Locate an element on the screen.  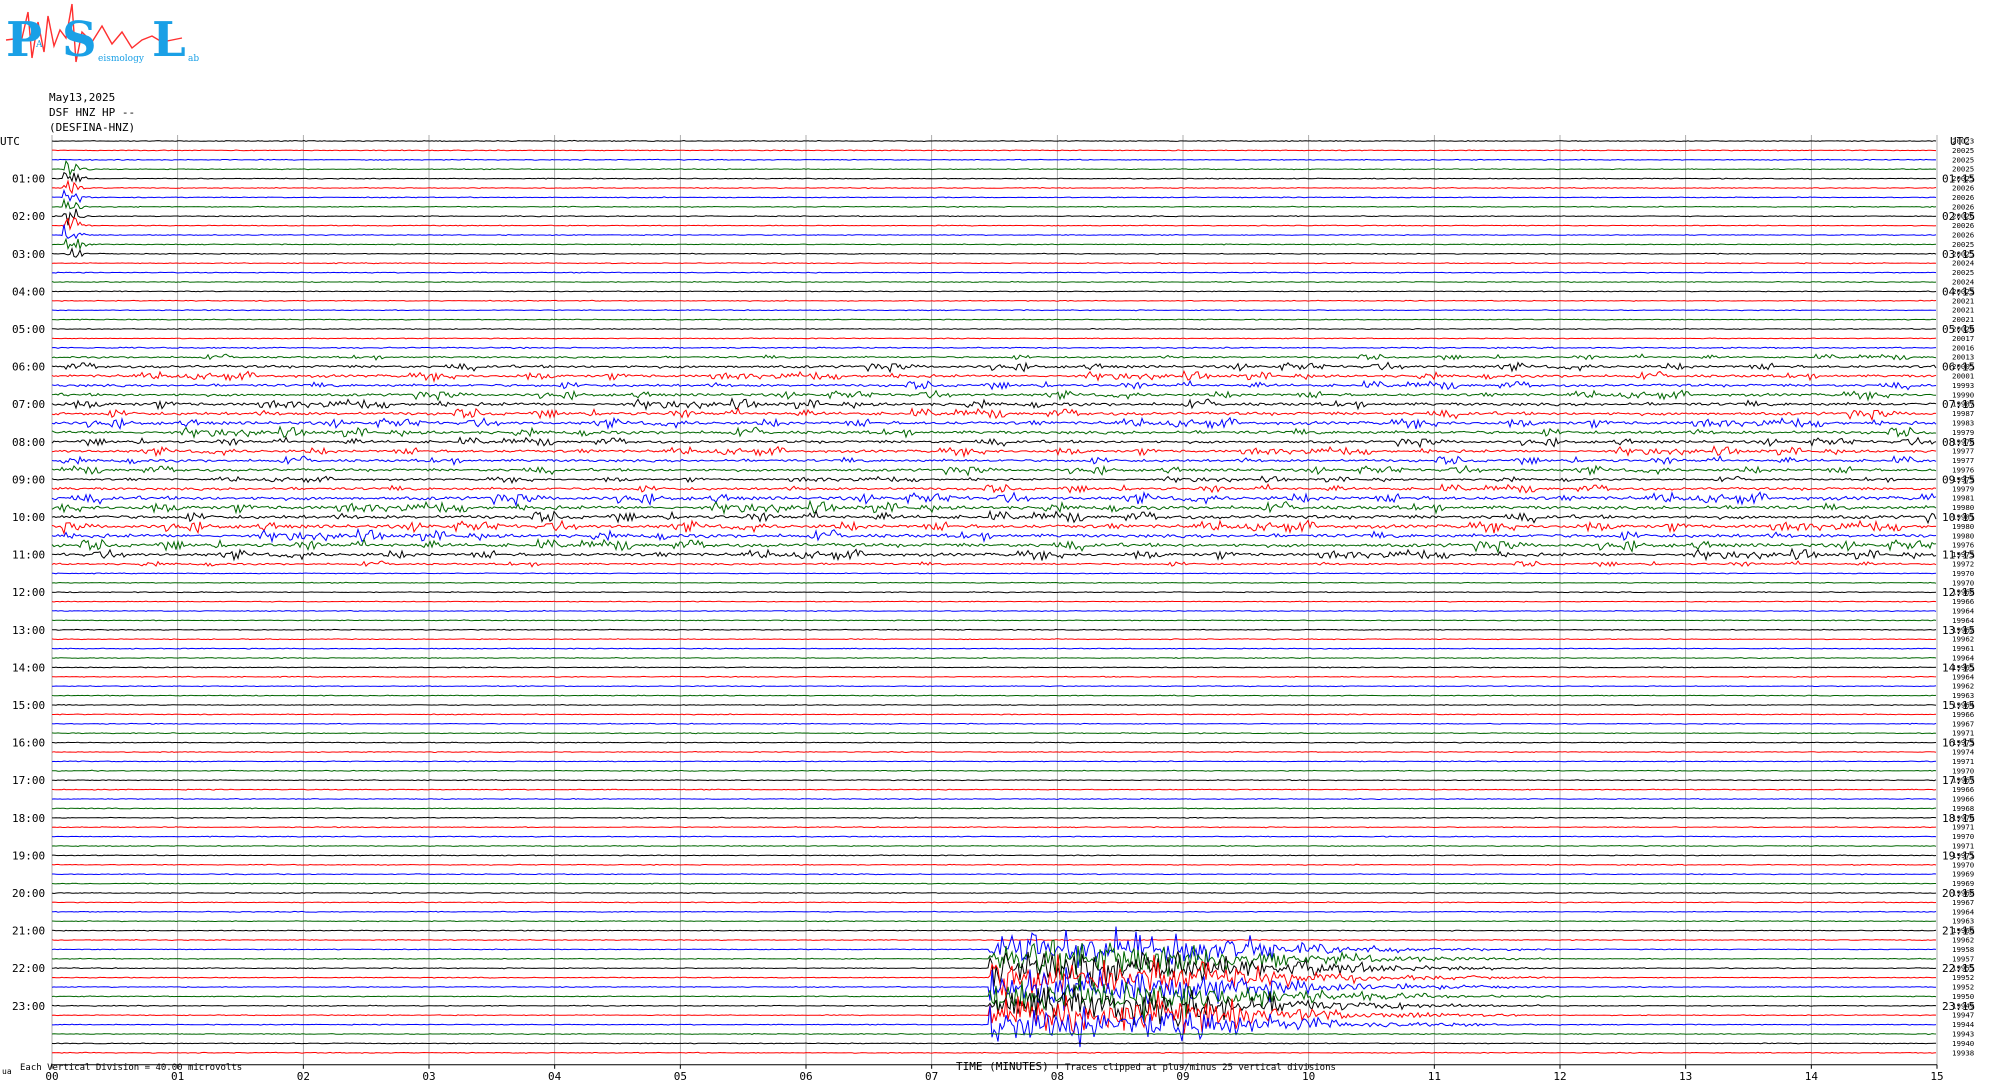
scale-prefix: ua is located at coordinates (7, 1071).